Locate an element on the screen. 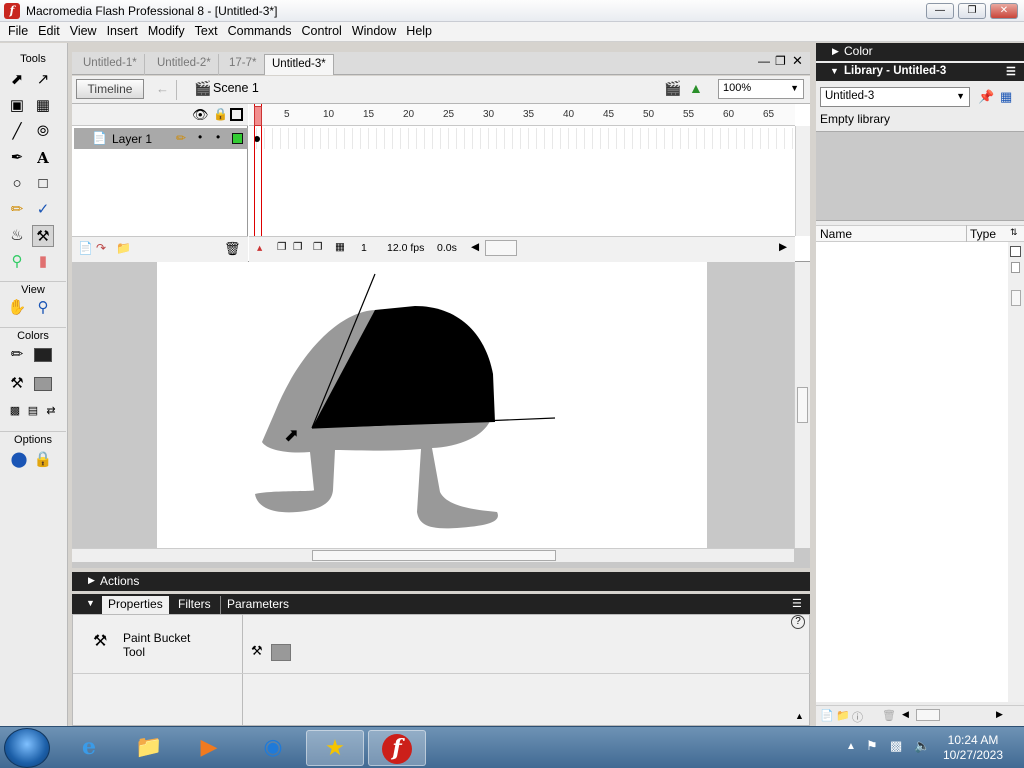 The height and width of the screenshot is (768, 1024). stage-hscrollbar is located at coordinates (433, 555).